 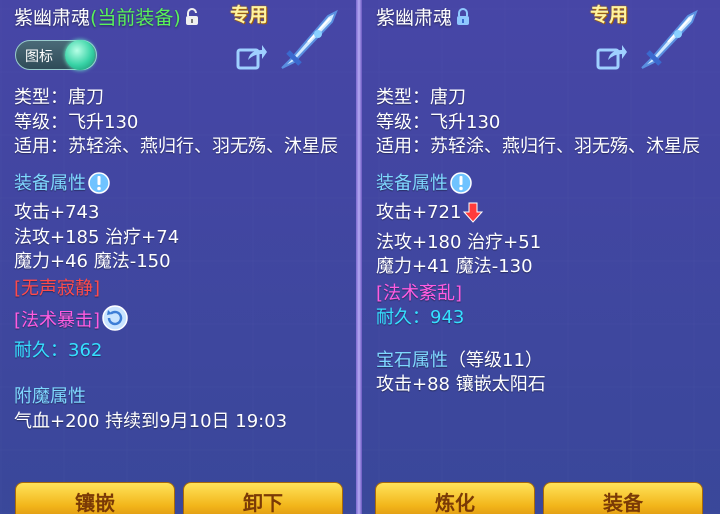 What do you see at coordinates (39, 57) in the screenshot?
I see `icon-toggle-label: 图标` at bounding box center [39, 57].